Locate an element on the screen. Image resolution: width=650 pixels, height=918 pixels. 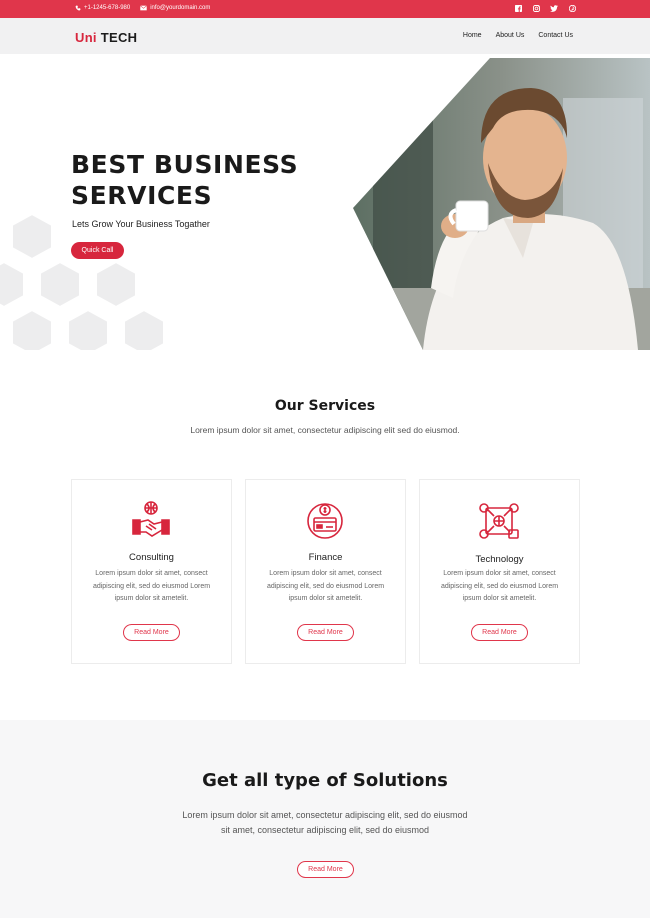
hero-photo is located at coordinates (501, 204).